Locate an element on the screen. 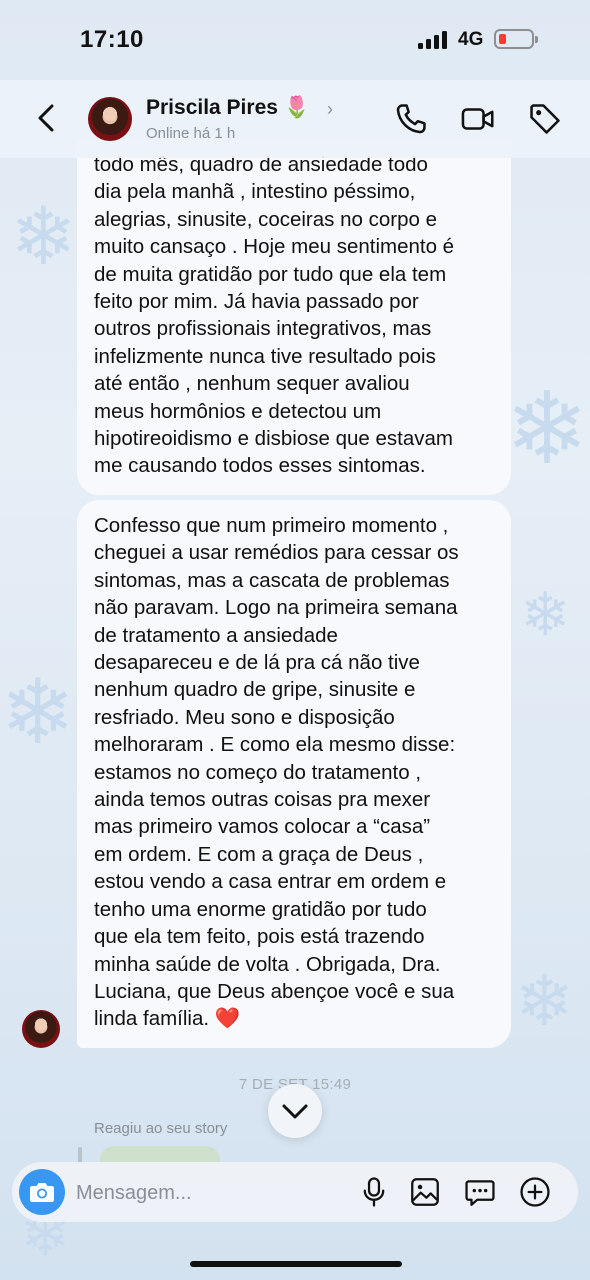 This screenshot has height=1280, width=590. message-composer is located at coordinates (295, 1192).